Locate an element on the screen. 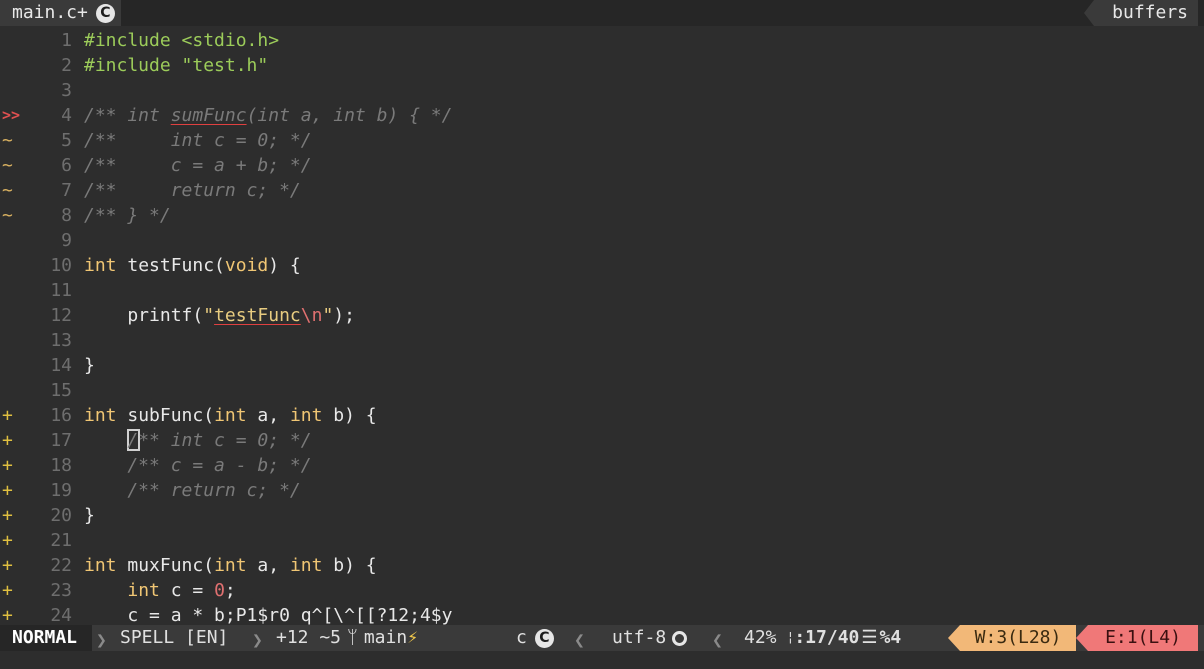  code-line: +19 /** return c; */ is located at coordinates (602, 490).